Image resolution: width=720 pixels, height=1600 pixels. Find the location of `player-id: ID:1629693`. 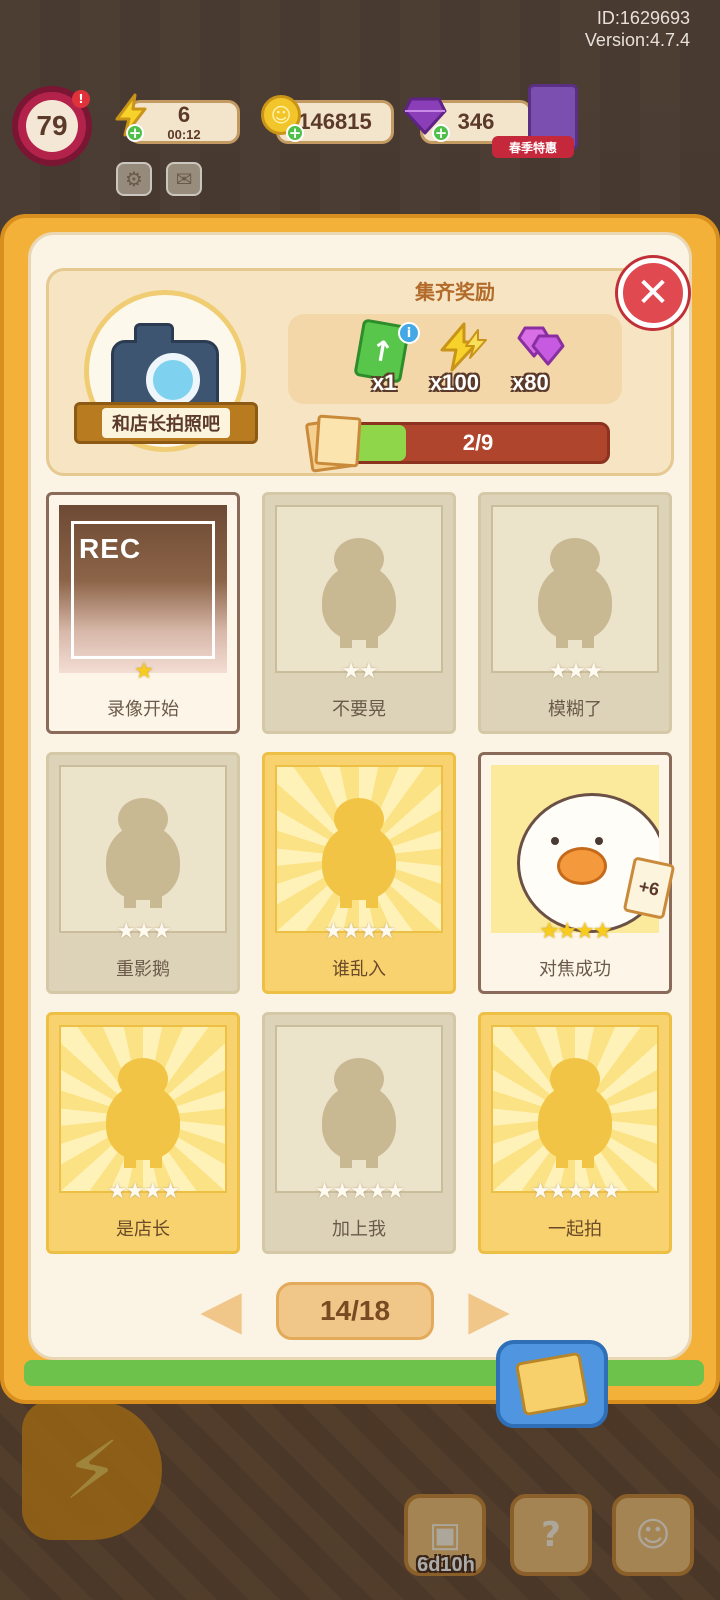

player-id: ID:1629693 is located at coordinates (643, 18).